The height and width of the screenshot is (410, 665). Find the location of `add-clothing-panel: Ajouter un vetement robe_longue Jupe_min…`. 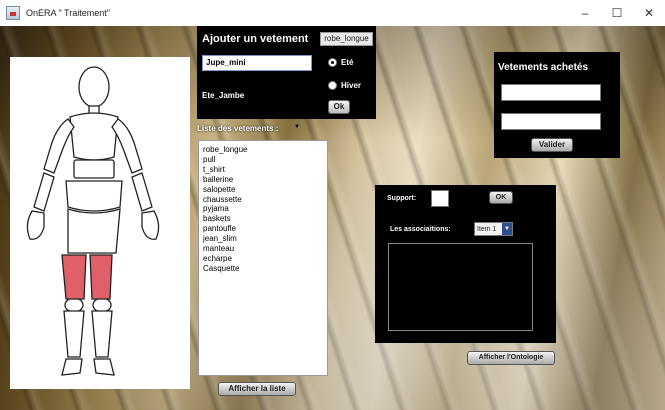

add-clothing-panel: Ajouter un vetement robe_longue Jupe_min… is located at coordinates (286, 72).